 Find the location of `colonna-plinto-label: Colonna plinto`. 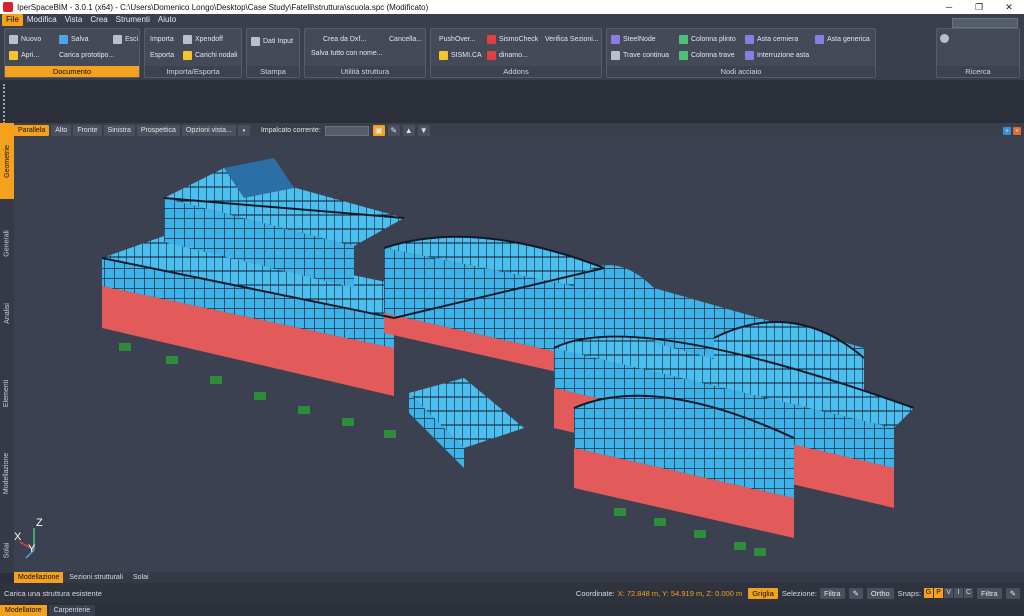

colonna-plinto-label: Colonna plinto is located at coordinates (713, 39).